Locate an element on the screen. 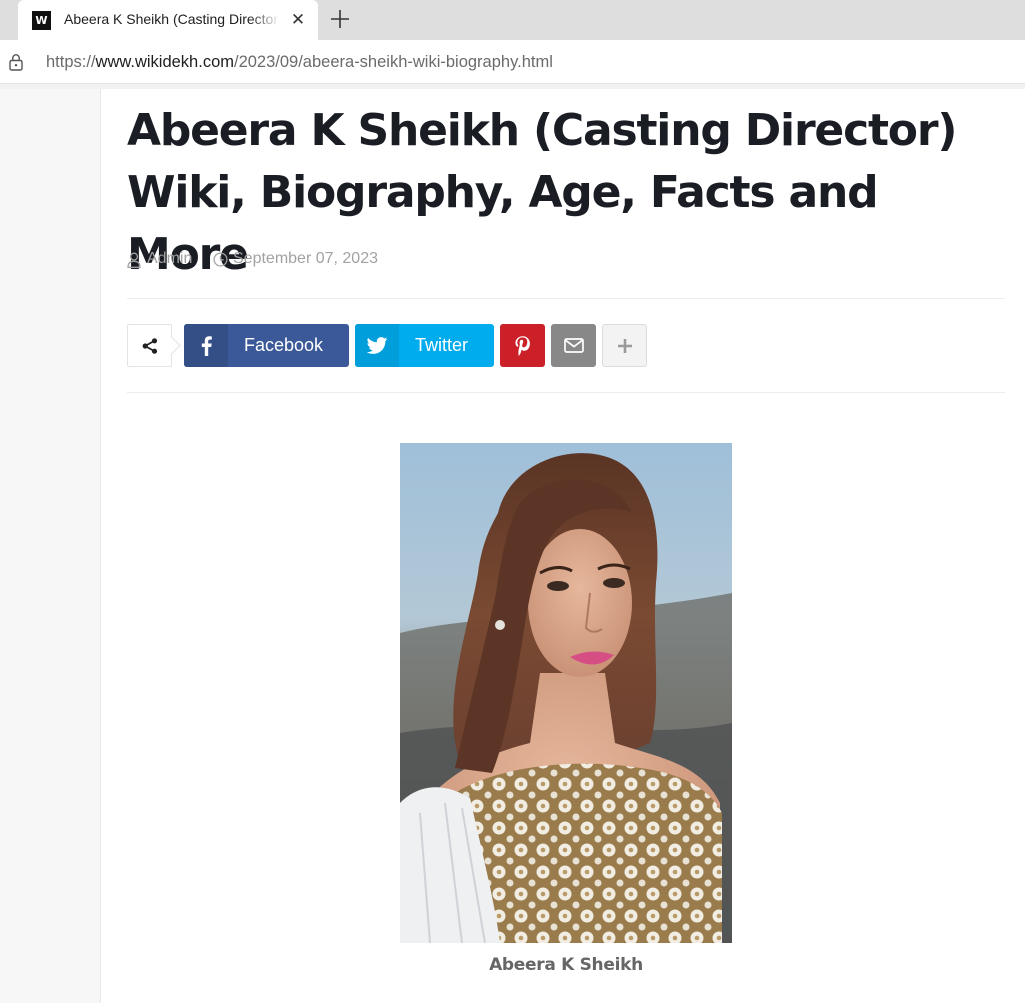 The width and height of the screenshot is (1025, 1003). email-icon is located at coordinates (573, 345).